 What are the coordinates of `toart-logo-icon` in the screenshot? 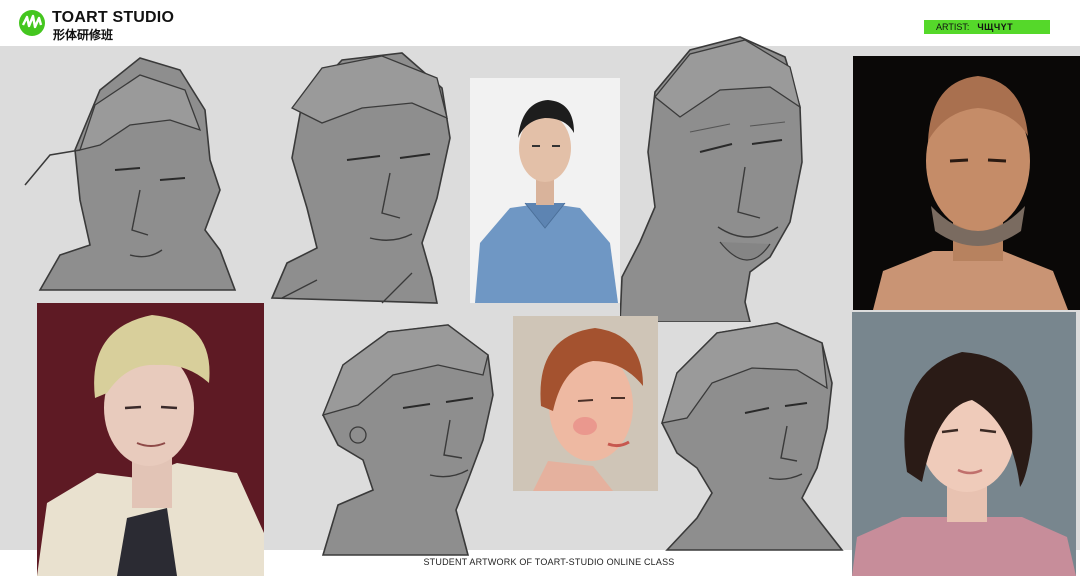 It's located at (32, 23).